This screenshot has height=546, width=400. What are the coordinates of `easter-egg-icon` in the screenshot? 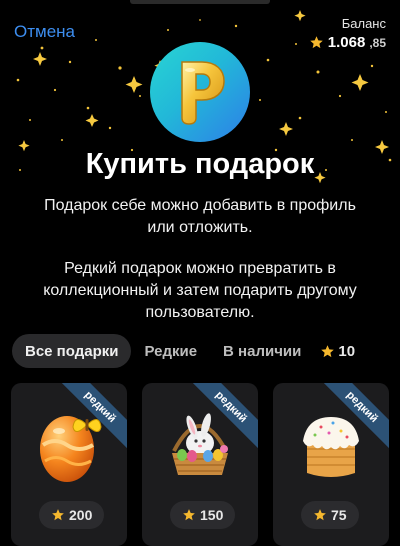 It's located at (71, 449).